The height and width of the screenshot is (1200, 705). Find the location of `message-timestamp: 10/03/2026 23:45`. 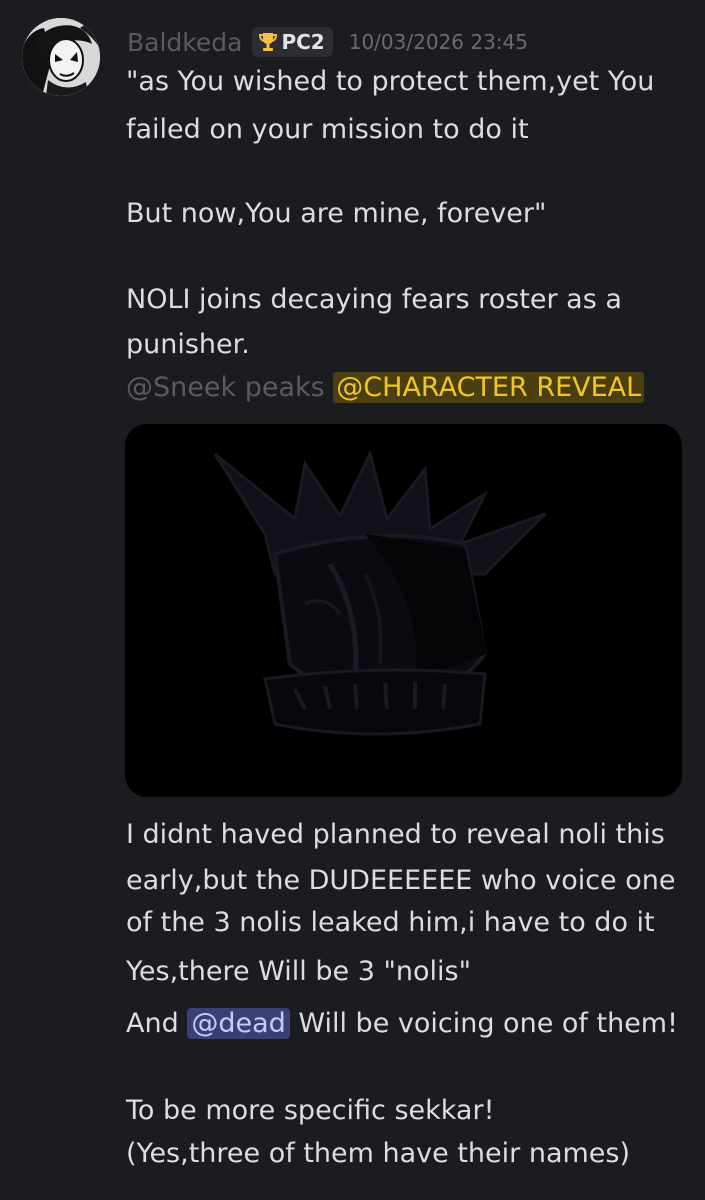

message-timestamp: 10/03/2026 23:45 is located at coordinates (438, 42).